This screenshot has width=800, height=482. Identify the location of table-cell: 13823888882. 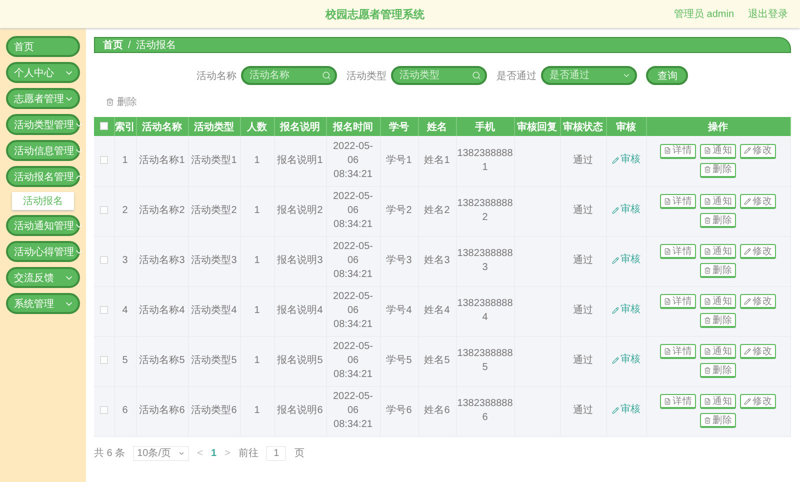
(485, 211).